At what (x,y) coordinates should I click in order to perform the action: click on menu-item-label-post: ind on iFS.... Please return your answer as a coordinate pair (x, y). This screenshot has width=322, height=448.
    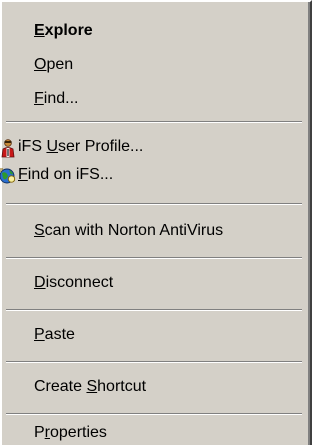
    Looking at the image, I should click on (70, 174).